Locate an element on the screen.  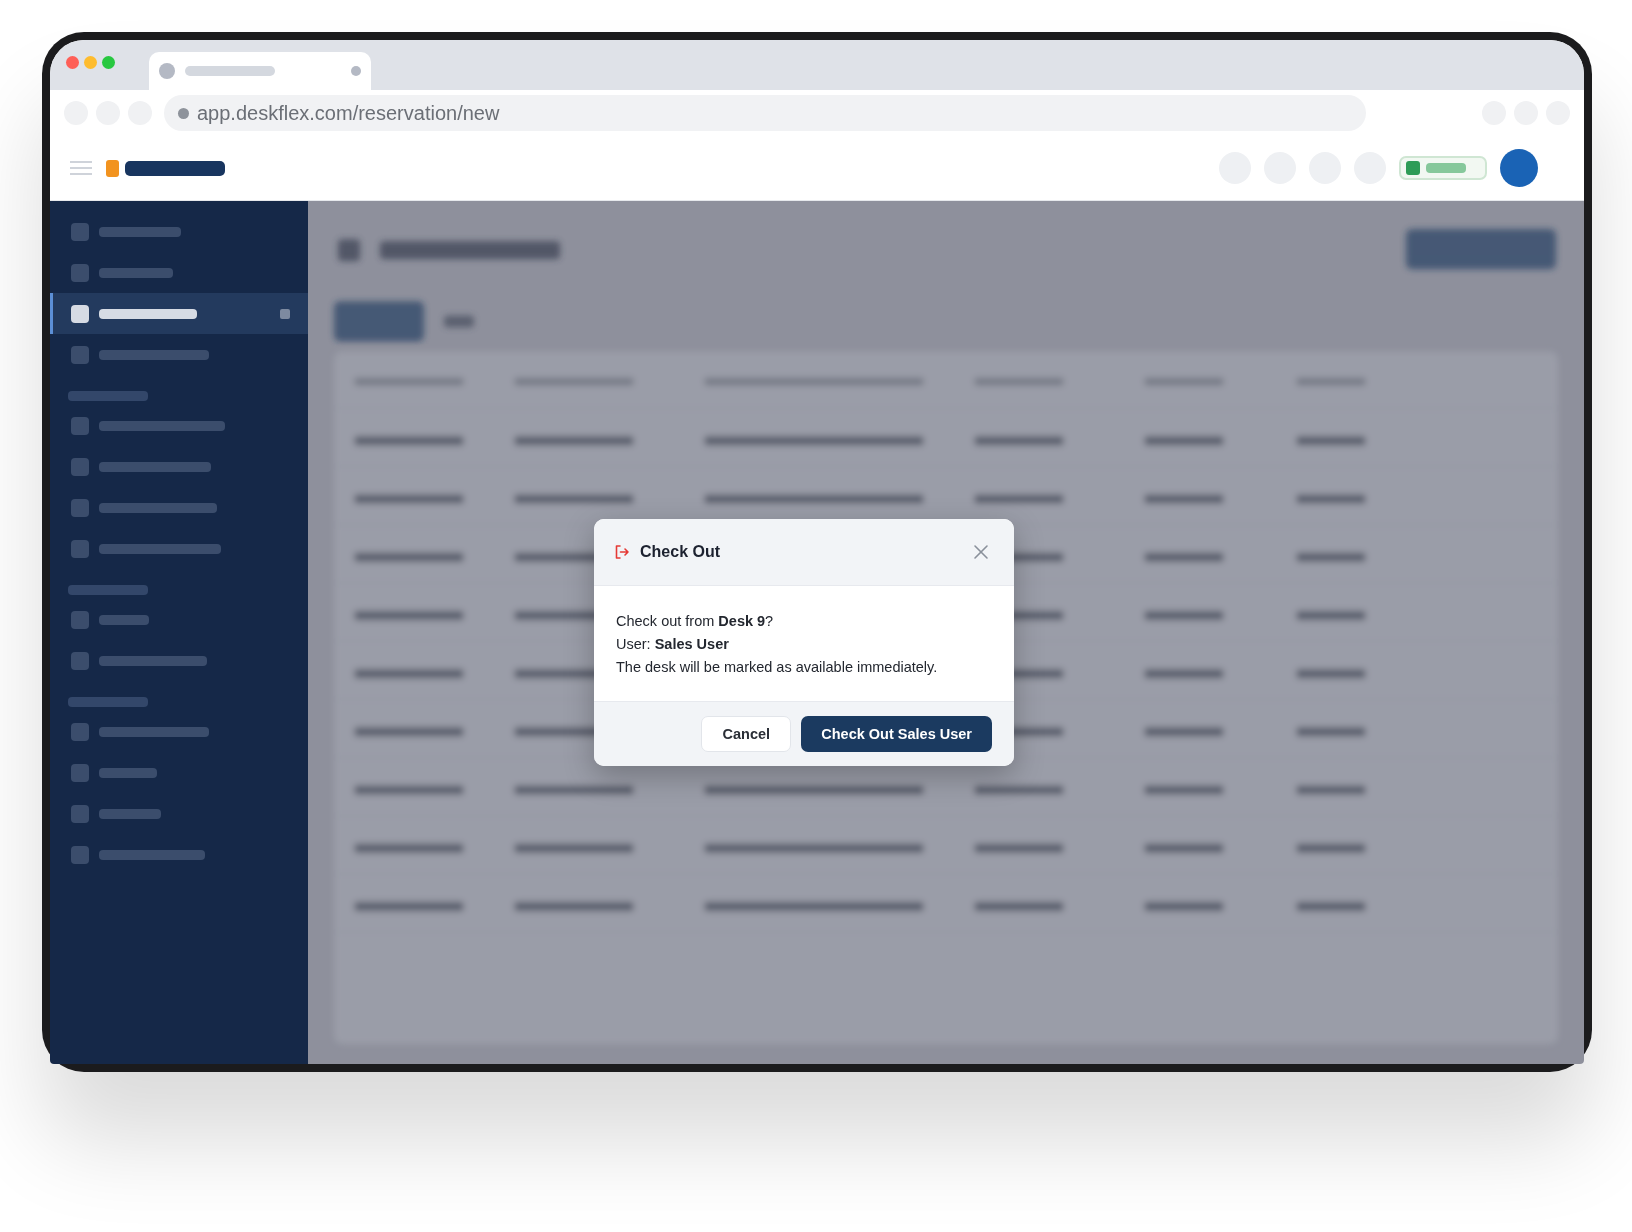
close-icon is located at coordinates (981, 552).